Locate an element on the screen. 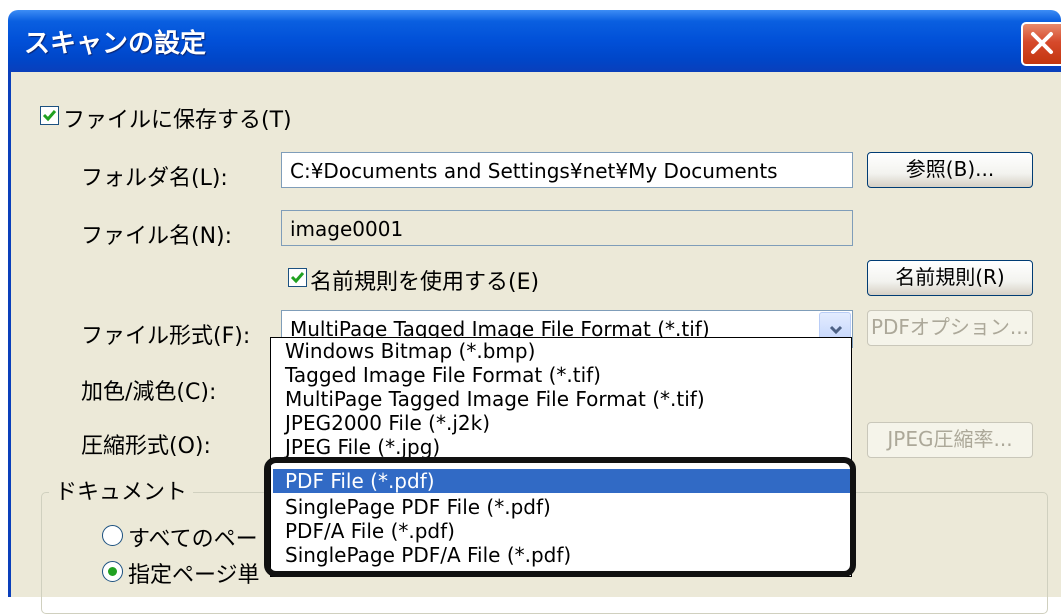  filename-field: image0001 is located at coordinates (567, 228).